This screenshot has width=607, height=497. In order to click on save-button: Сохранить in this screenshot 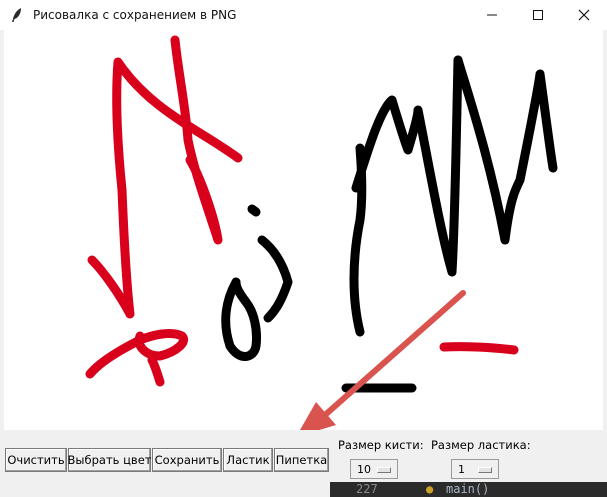, I will do `click(187, 460)`.